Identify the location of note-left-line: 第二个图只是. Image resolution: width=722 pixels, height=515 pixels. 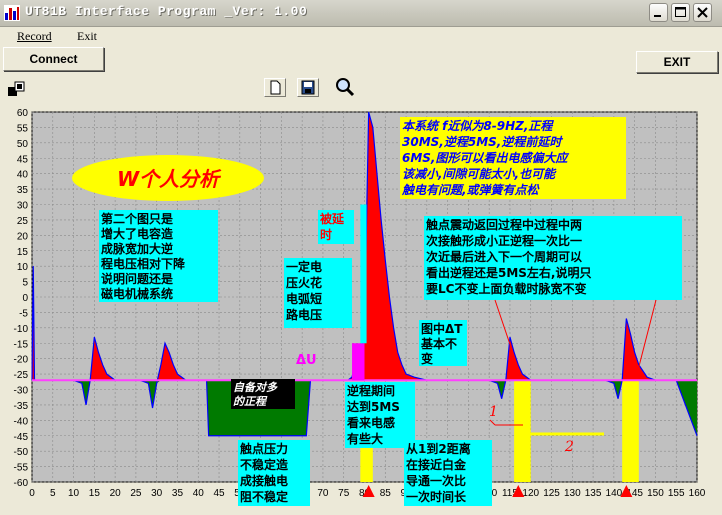
(137, 218).